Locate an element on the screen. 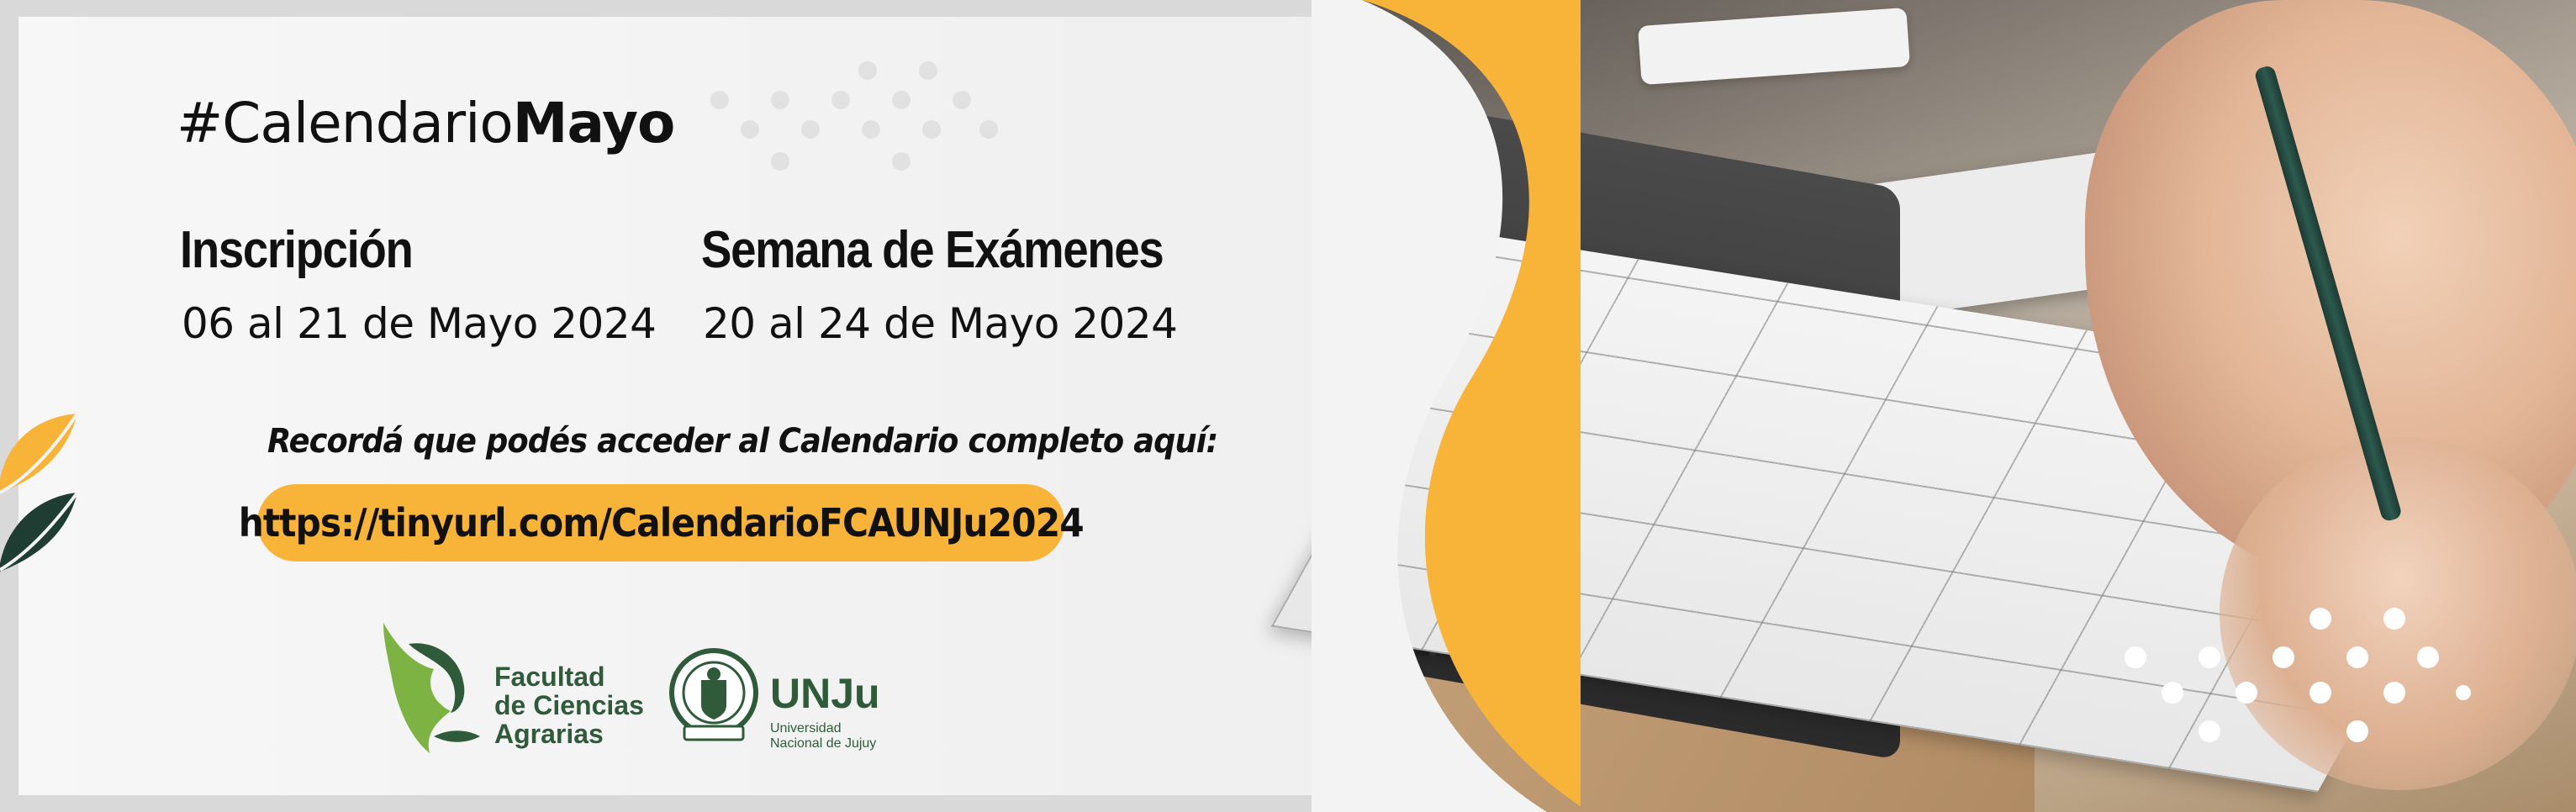 The image size is (2576, 812). dots-decoration-bottom is located at coordinates (2298, 675).